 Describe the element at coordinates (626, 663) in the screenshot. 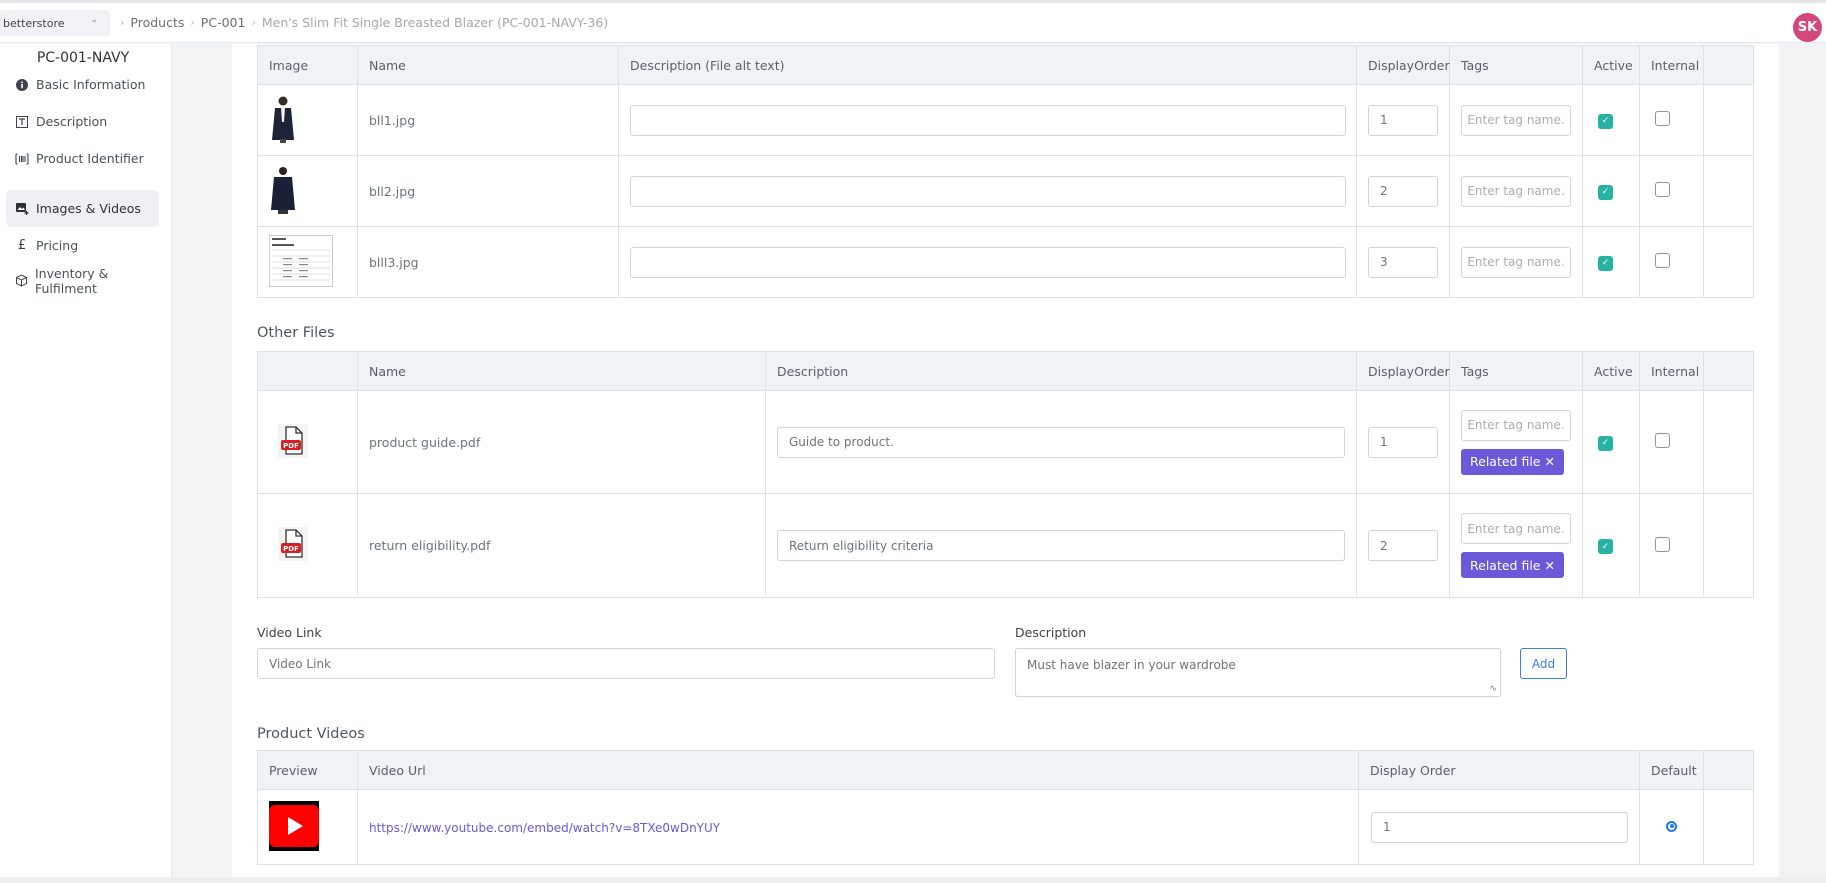

I see `video-link-input` at that location.